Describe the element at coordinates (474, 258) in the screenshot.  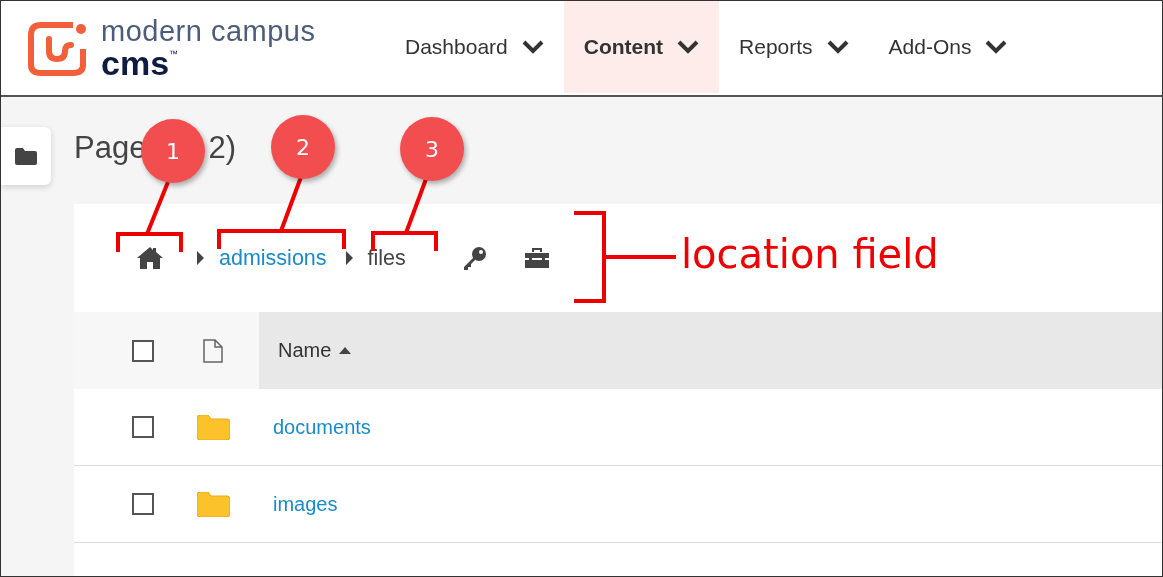
I see `key-icon` at that location.